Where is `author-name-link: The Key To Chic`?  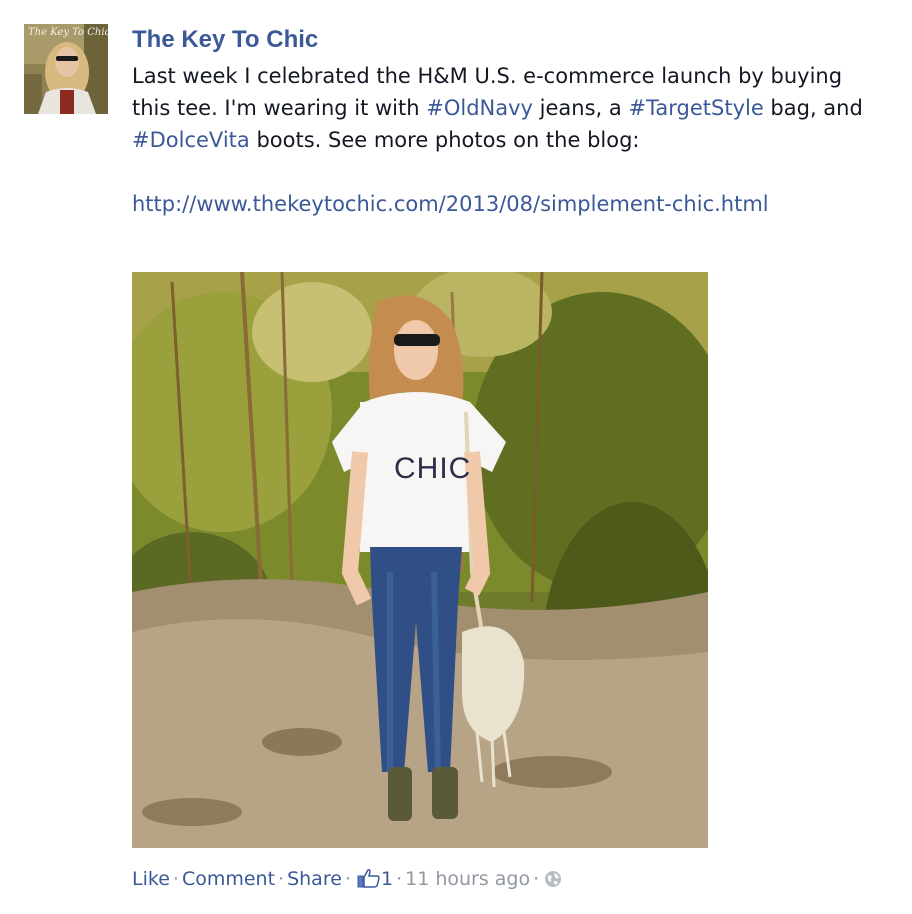
author-name-link: The Key To Chic is located at coordinates (225, 40).